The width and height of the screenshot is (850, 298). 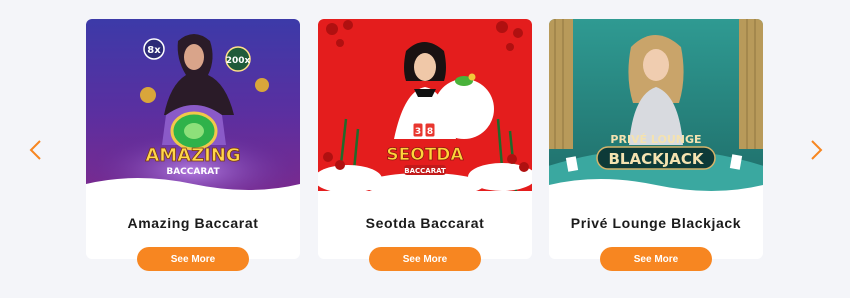 I want to click on game-thumbnail: PRIVÉ LOUNGE BLACKJACK, so click(x=656, y=105).